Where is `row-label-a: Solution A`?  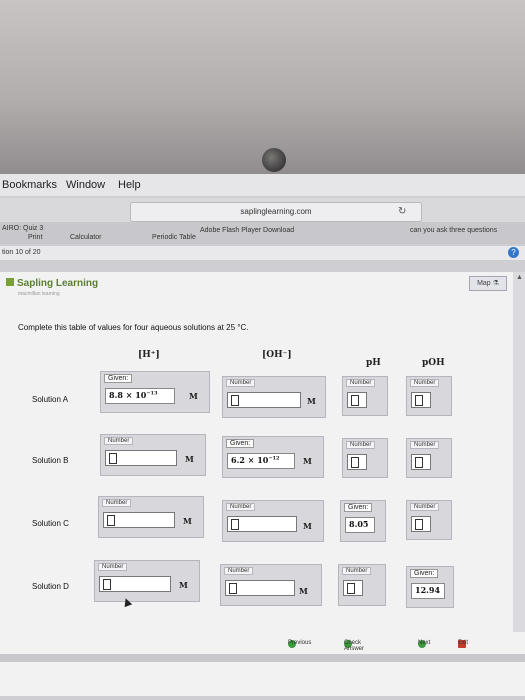 row-label-a: Solution A is located at coordinates (50, 399).